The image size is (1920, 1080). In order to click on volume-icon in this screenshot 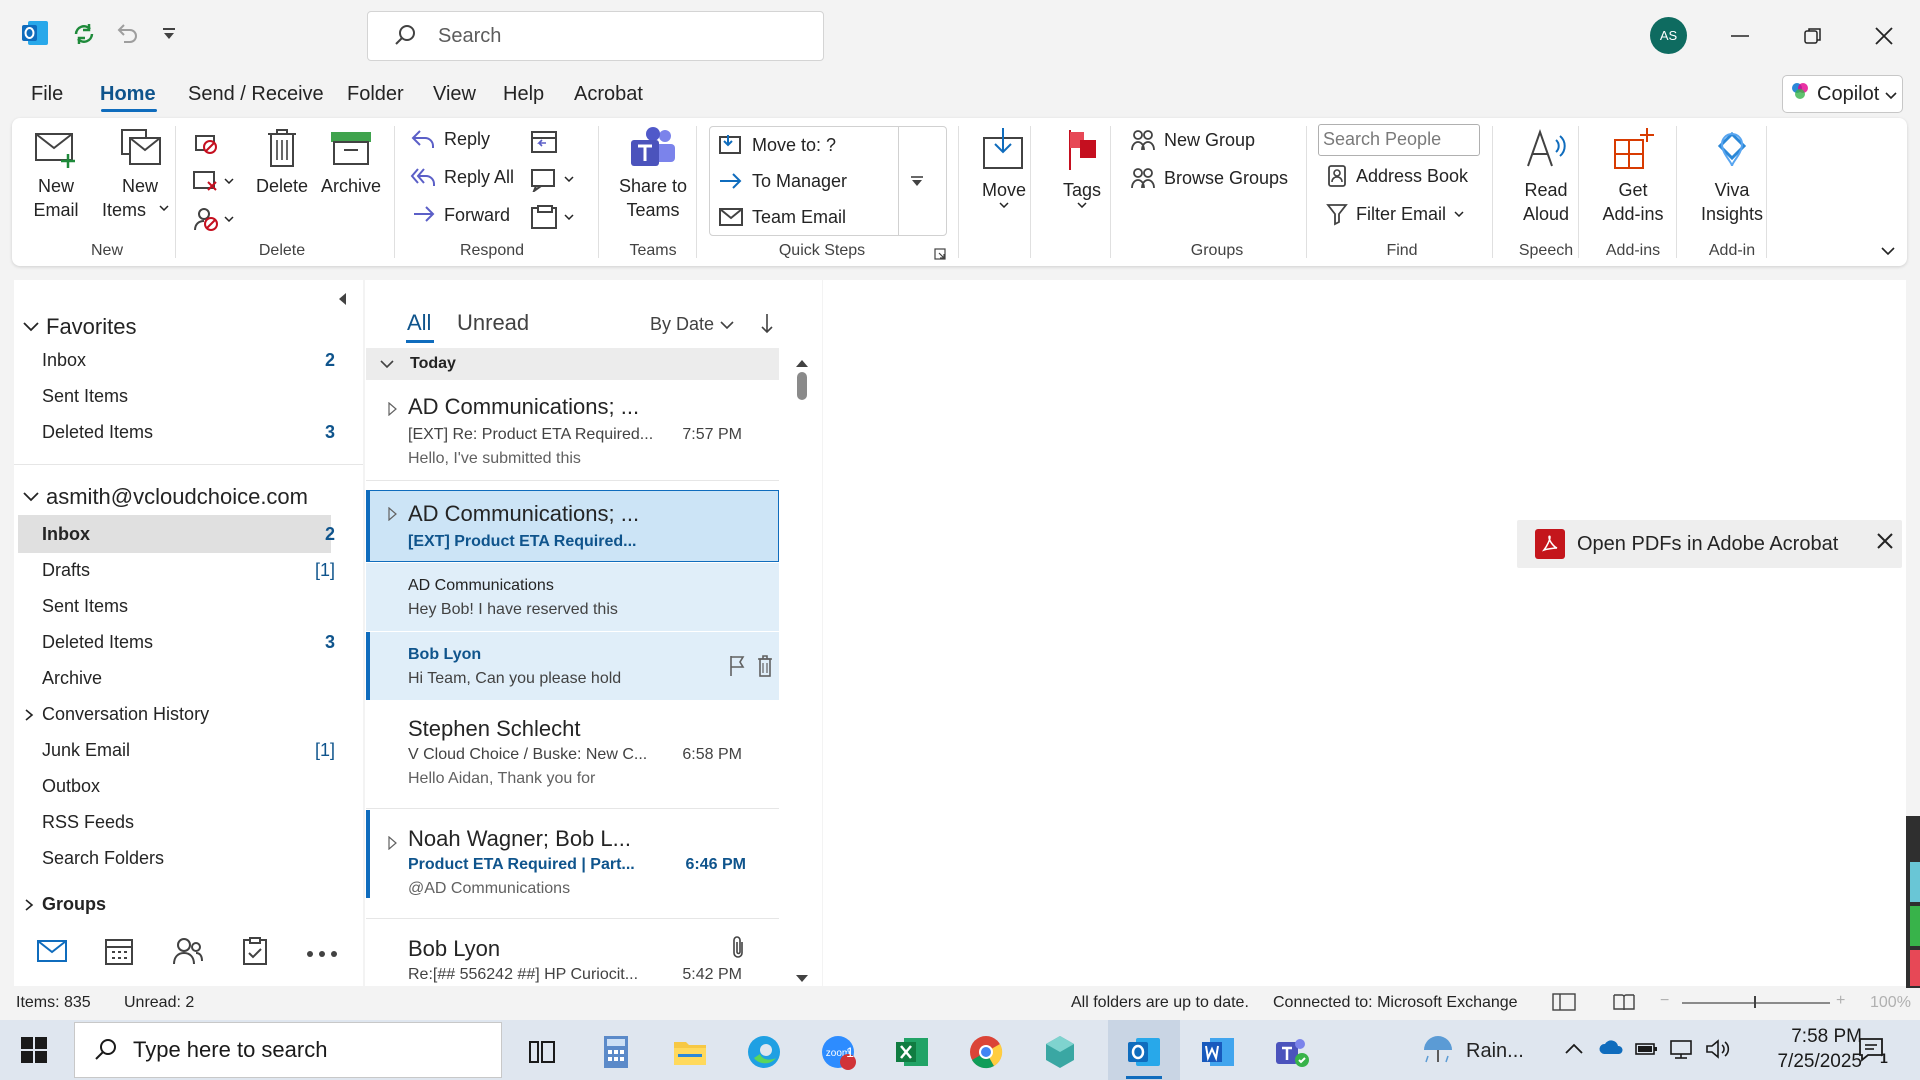, I will do `click(1717, 1051)`.